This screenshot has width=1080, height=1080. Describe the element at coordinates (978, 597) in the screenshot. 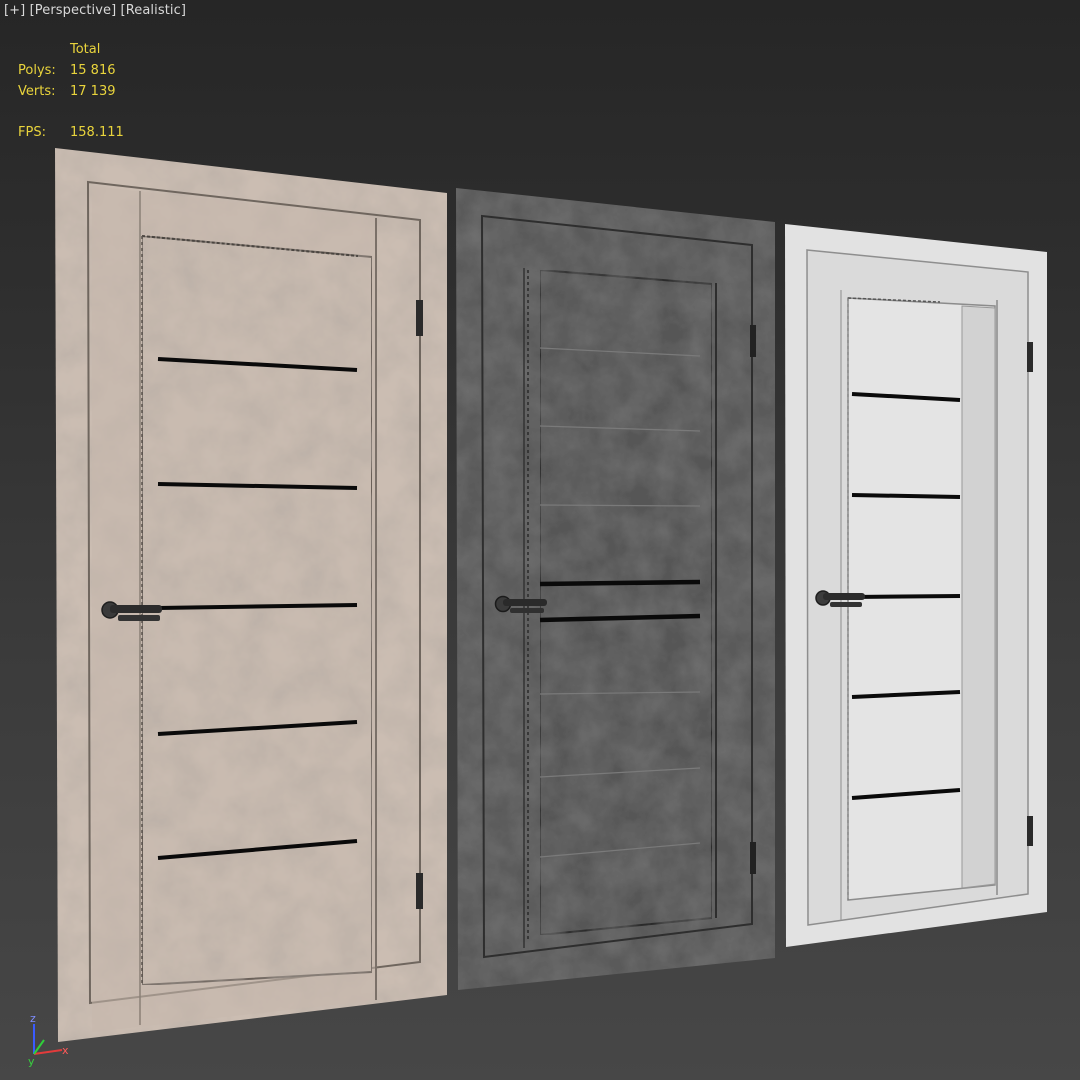

I see `door-side-stile` at that location.